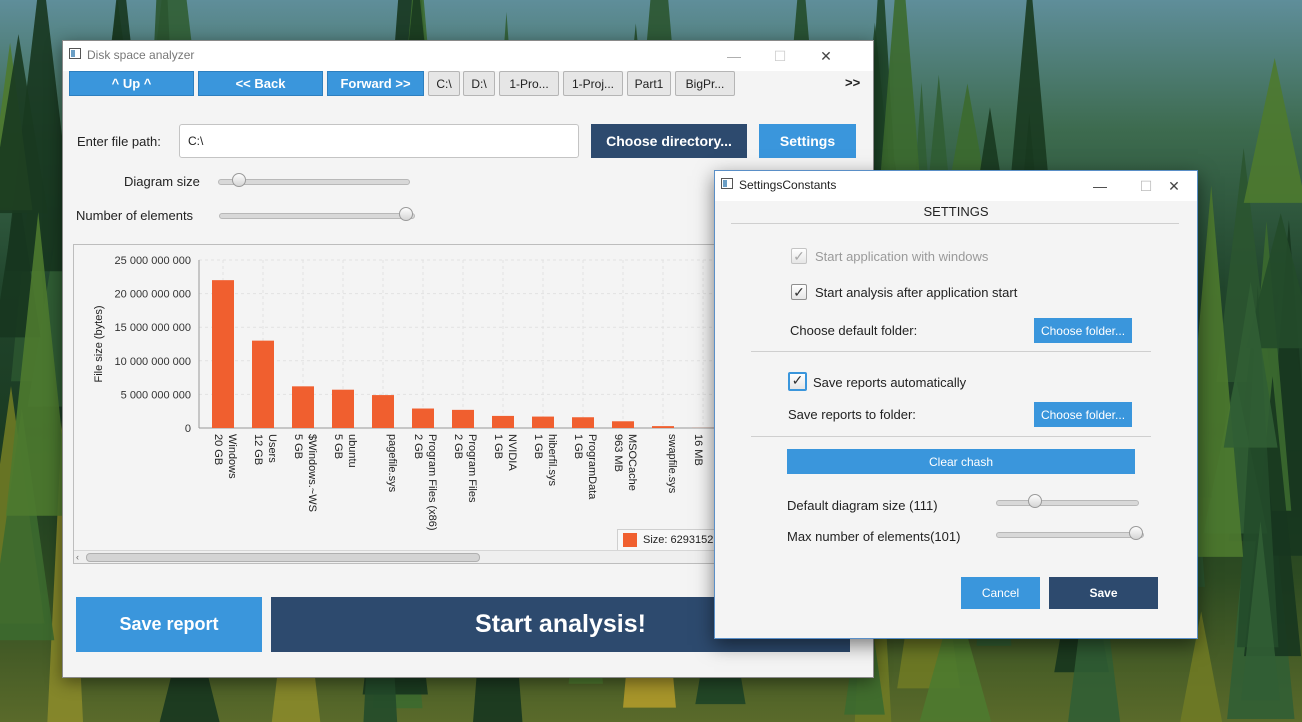  What do you see at coordinates (632, 462) in the screenshot?
I see `x-tick-label: MSOCache` at bounding box center [632, 462].